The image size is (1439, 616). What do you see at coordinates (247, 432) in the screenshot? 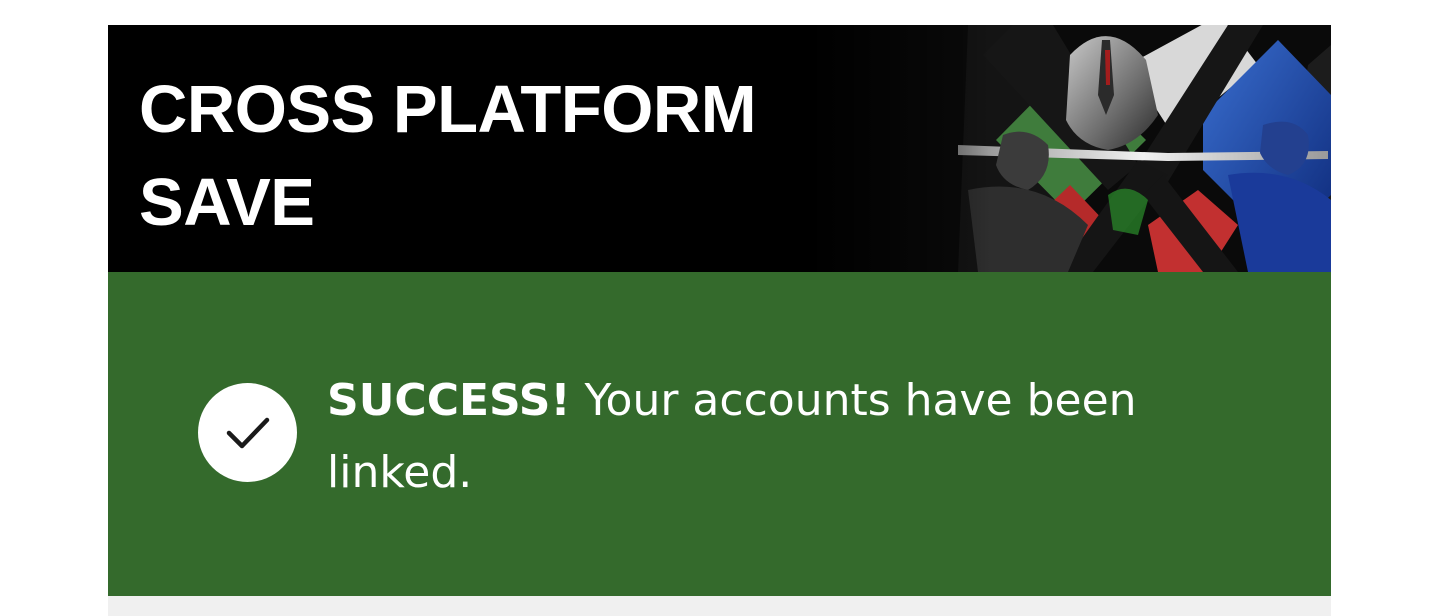
I see `checkmark-icon` at bounding box center [247, 432].